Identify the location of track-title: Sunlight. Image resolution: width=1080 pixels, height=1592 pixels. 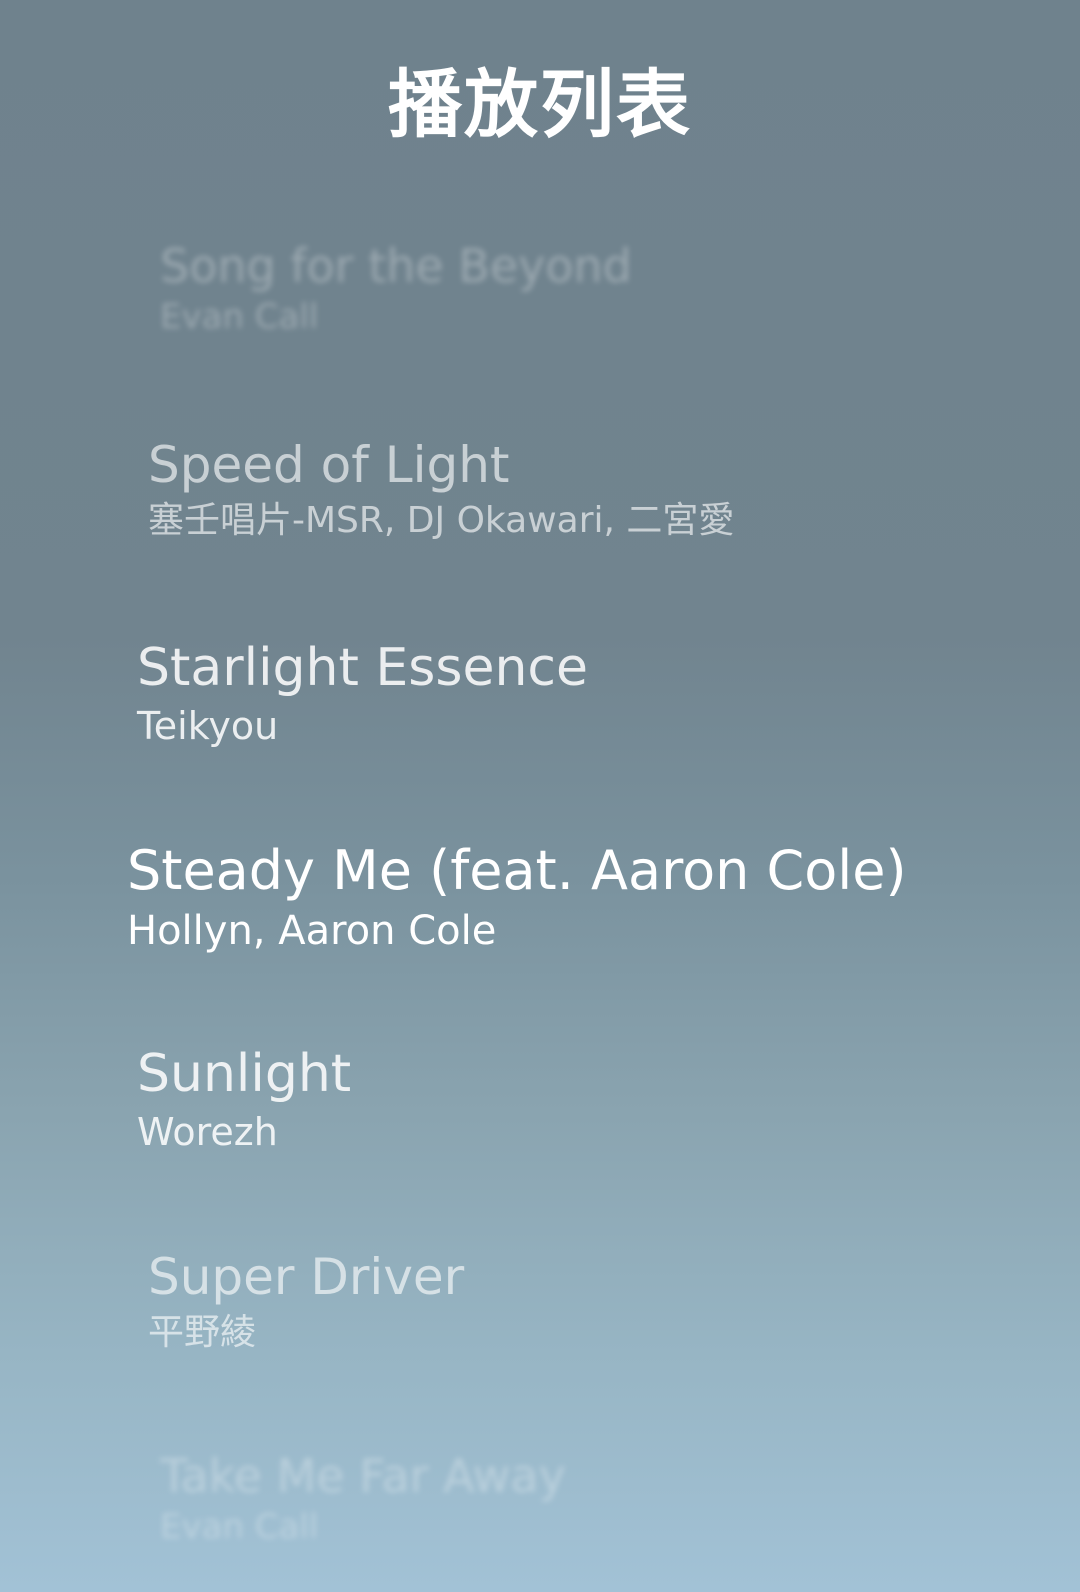
(244, 1074).